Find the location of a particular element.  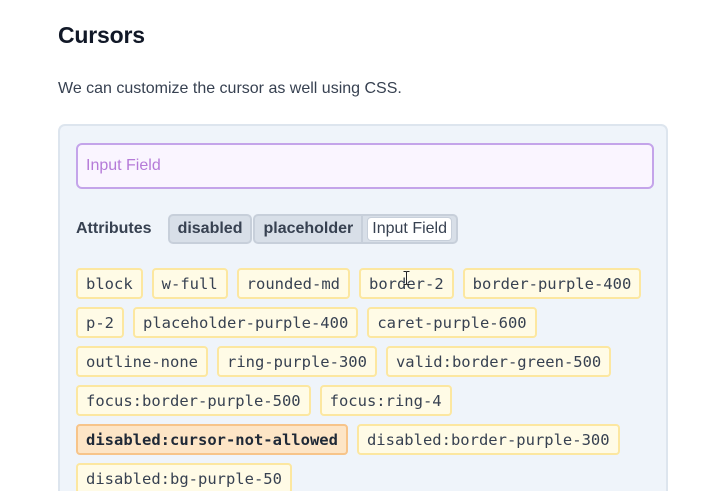

class-chip: focus:ring-4 is located at coordinates (385, 400).